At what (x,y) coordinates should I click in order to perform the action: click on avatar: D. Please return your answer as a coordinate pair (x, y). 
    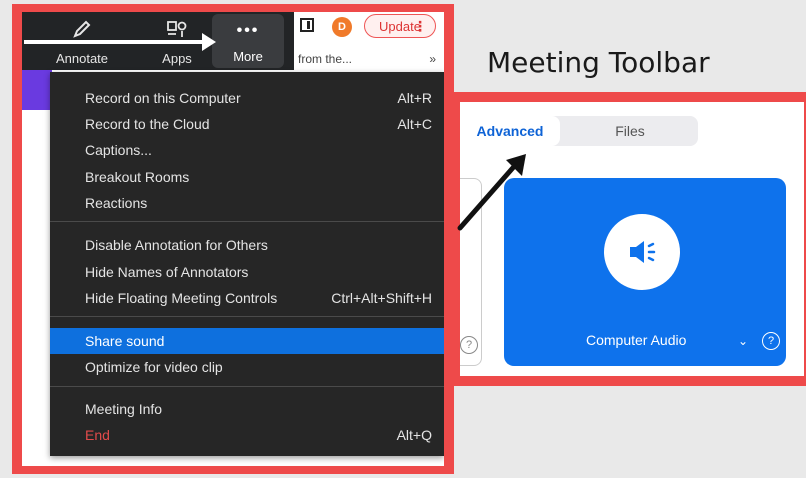
    Looking at the image, I should click on (342, 27).